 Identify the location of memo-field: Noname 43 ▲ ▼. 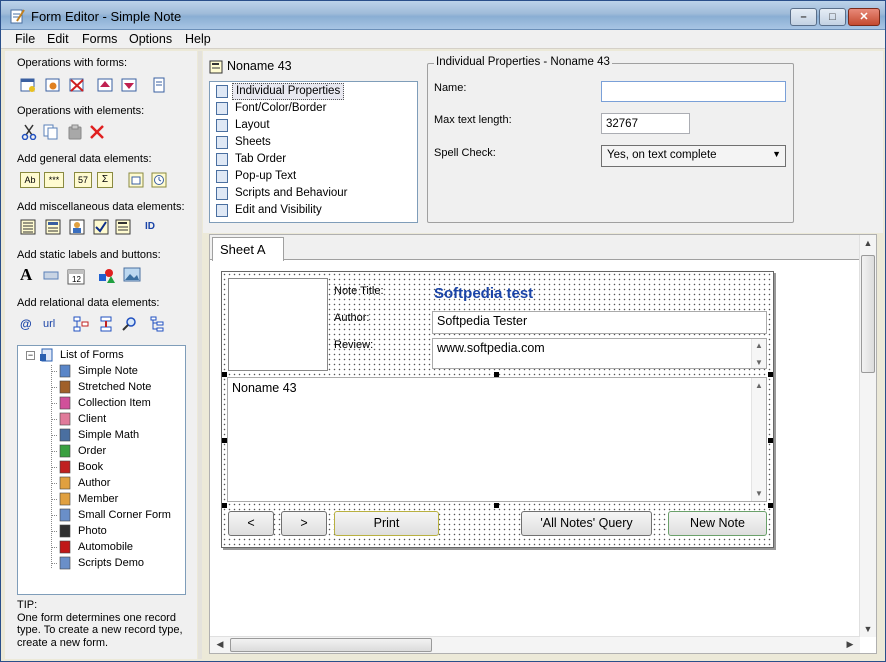
(497, 439).